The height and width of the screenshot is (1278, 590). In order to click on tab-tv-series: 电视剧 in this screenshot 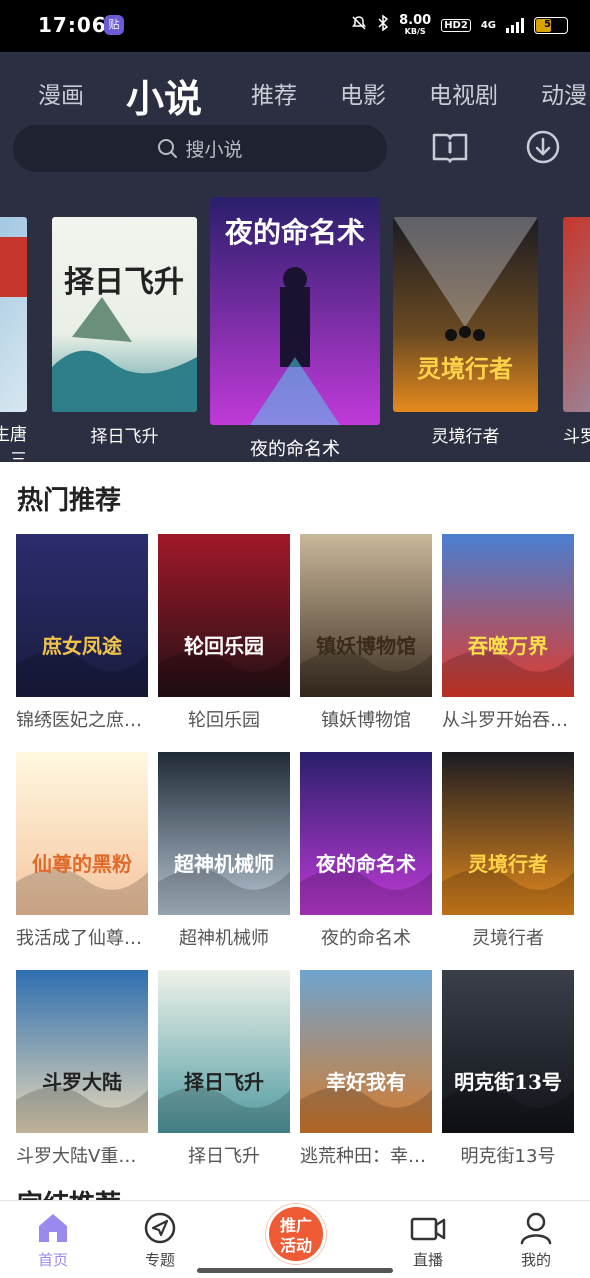, I will do `click(463, 93)`.